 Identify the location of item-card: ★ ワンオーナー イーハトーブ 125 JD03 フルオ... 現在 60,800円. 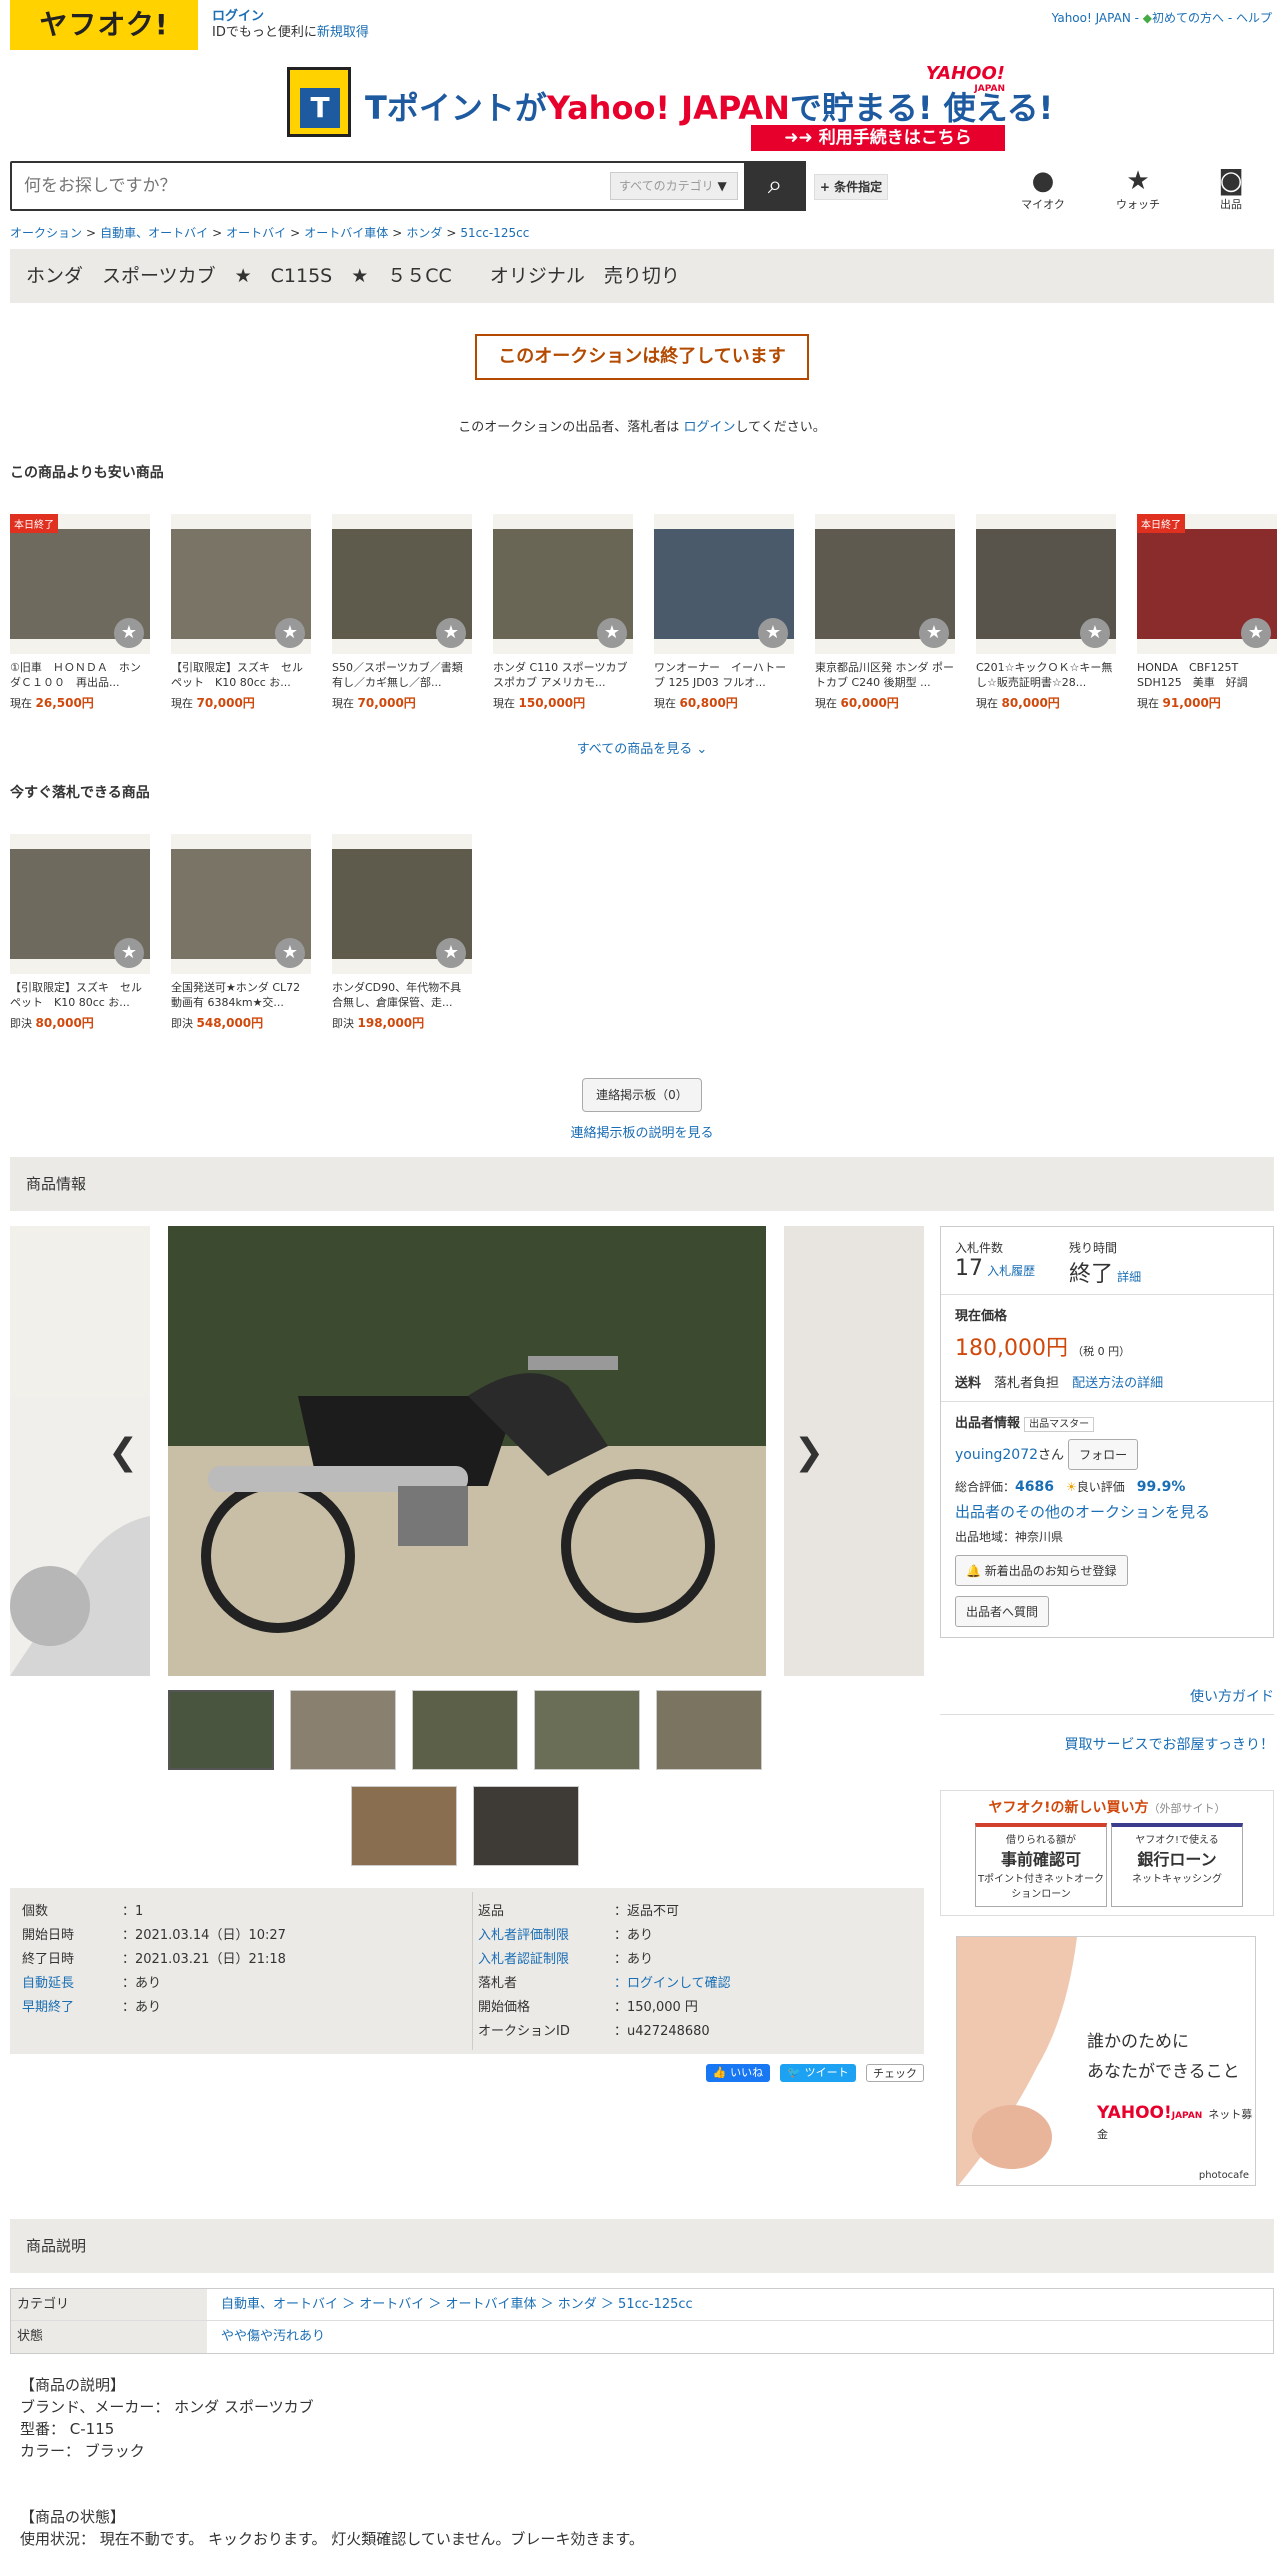
(724, 612).